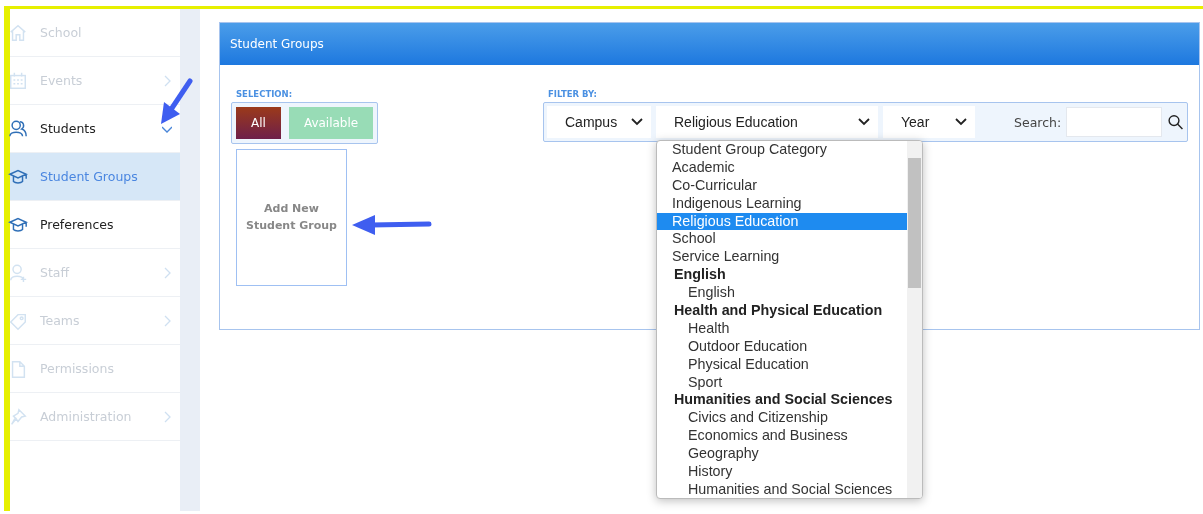 The width and height of the screenshot is (1203, 514). I want to click on person-icon, so click(18, 272).